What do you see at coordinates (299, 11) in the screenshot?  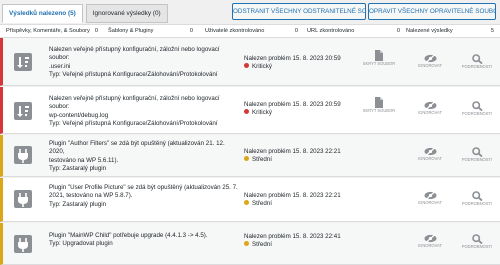 I see `delete-all-button: ODSTRANIT VŠECHNY ODSTRANITELNÉ SOUBORY` at bounding box center [299, 11].